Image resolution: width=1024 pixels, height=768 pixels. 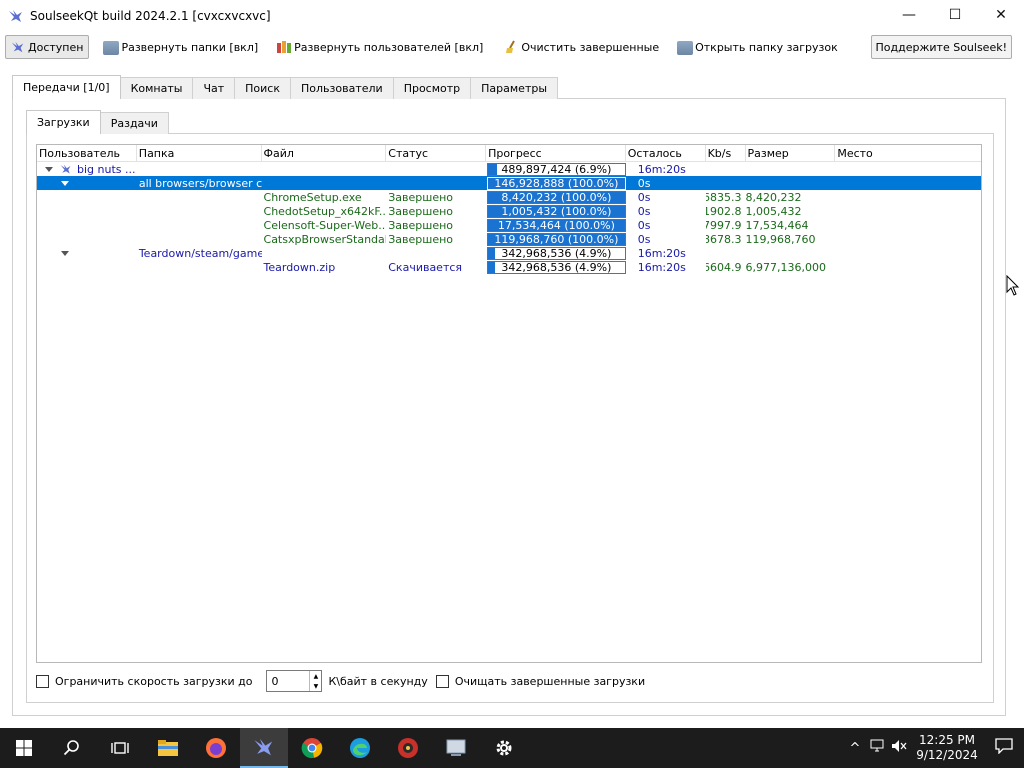 What do you see at coordinates (312, 197) in the screenshot?
I see `cell-file: ChromeSetup.exe` at bounding box center [312, 197].